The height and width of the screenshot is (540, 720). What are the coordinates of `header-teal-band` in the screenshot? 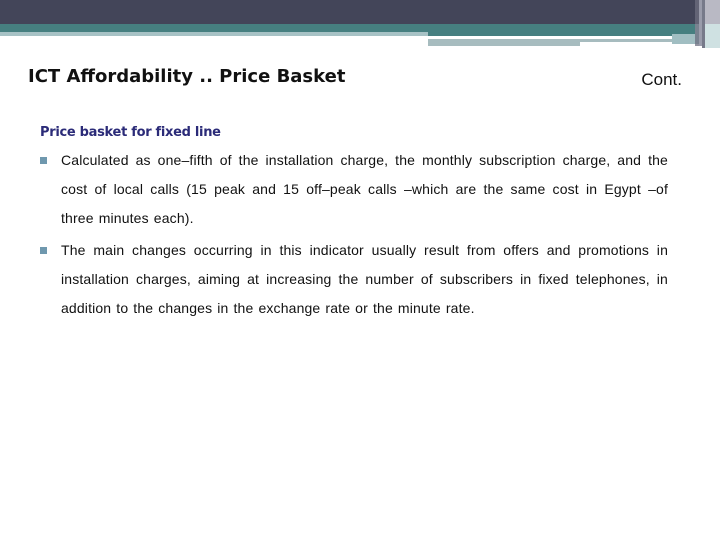 It's located at (347, 28).